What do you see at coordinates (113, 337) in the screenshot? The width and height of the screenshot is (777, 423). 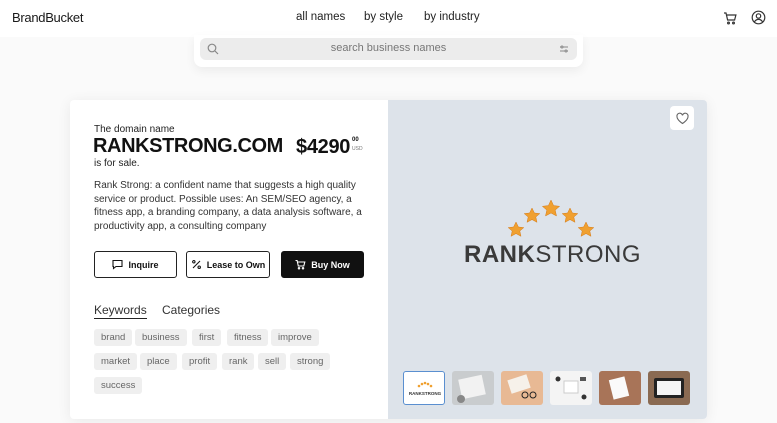 I see `keyword-chip: brand` at bounding box center [113, 337].